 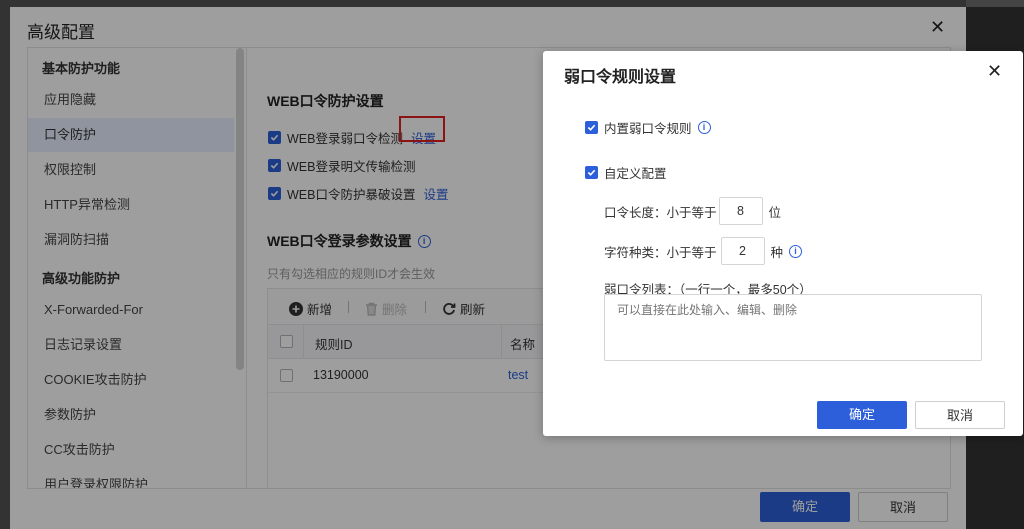 I want to click on builtin-rule-label: 内置弱口令规则, so click(x=648, y=129).